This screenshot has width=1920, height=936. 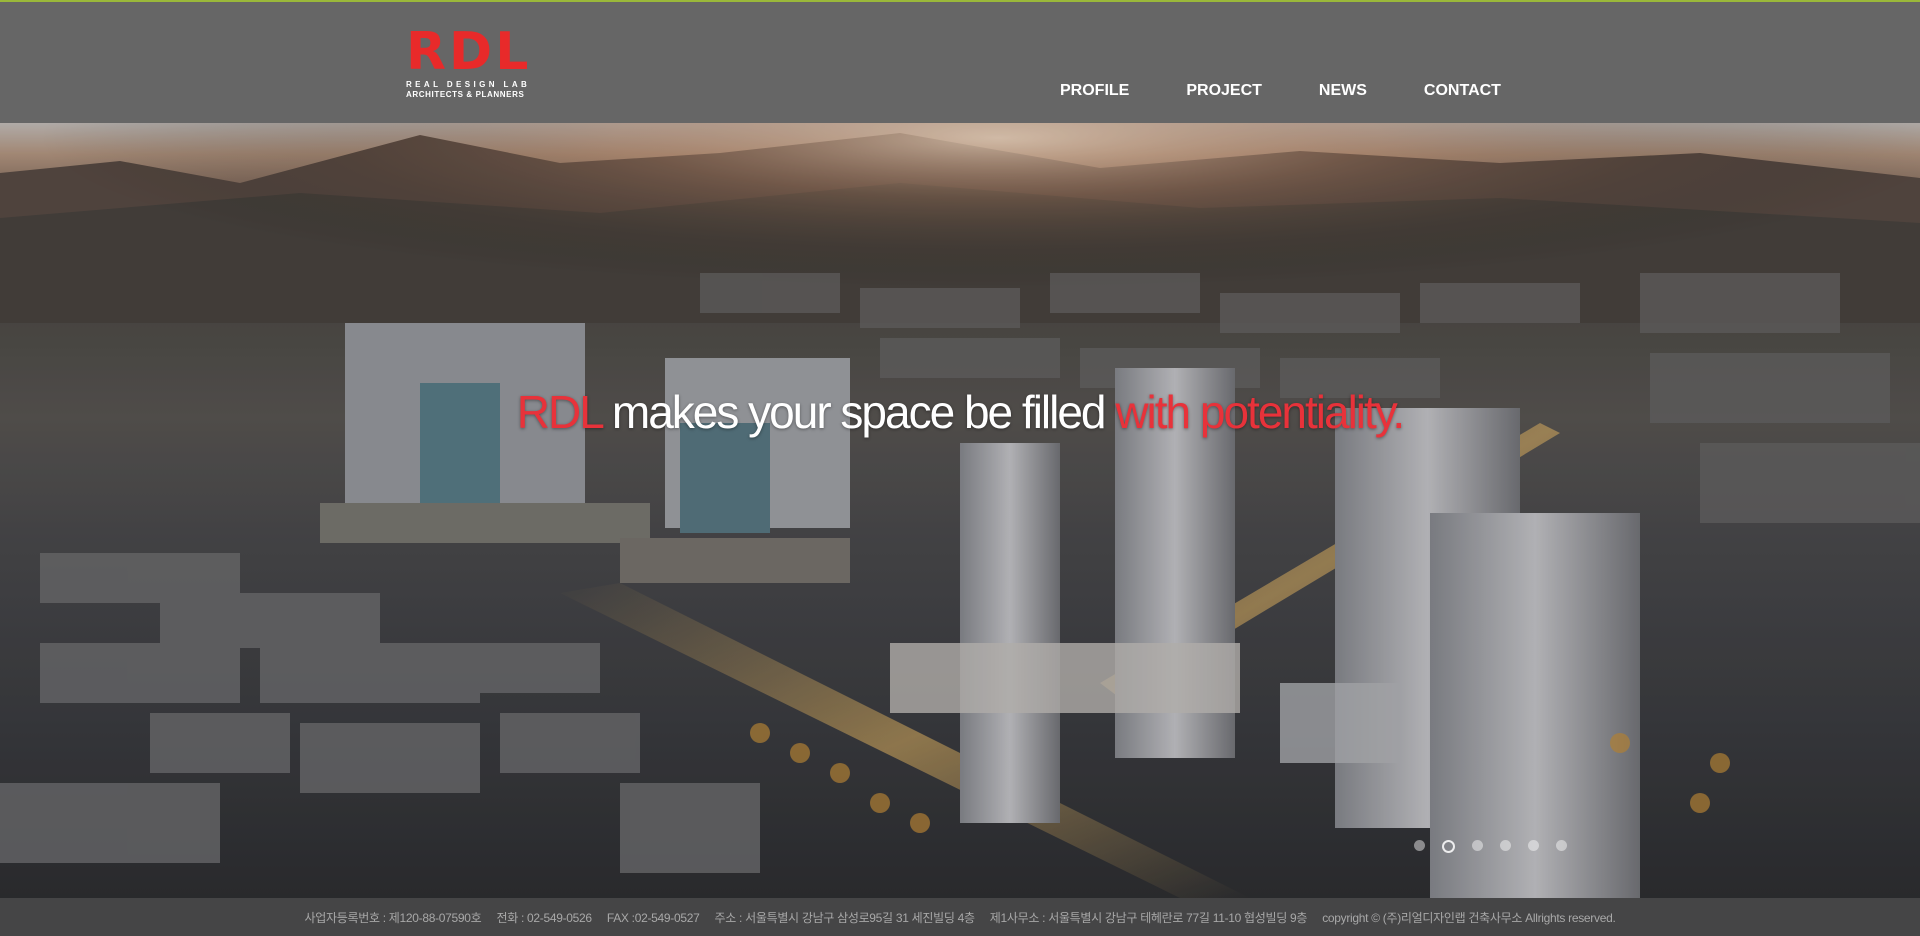 I want to click on main-nav: PROFILE PROJECT NEWS CONTACT, so click(x=1280, y=91).